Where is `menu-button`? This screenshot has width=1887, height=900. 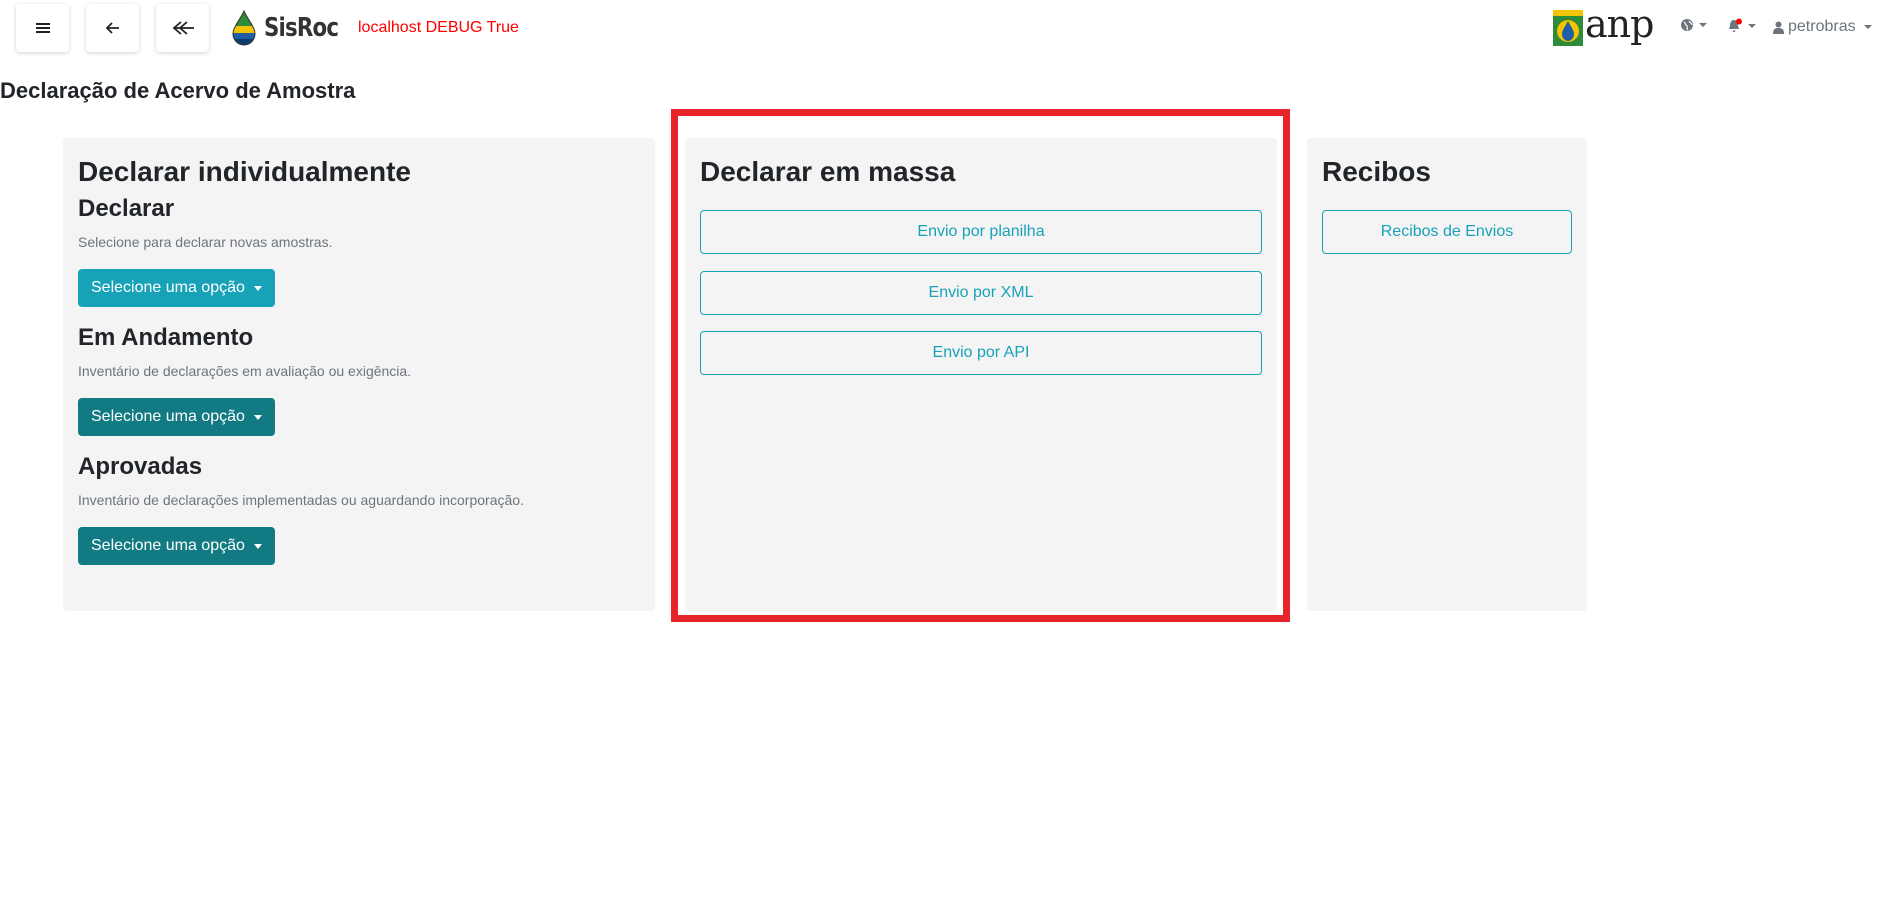
menu-button is located at coordinates (42, 28).